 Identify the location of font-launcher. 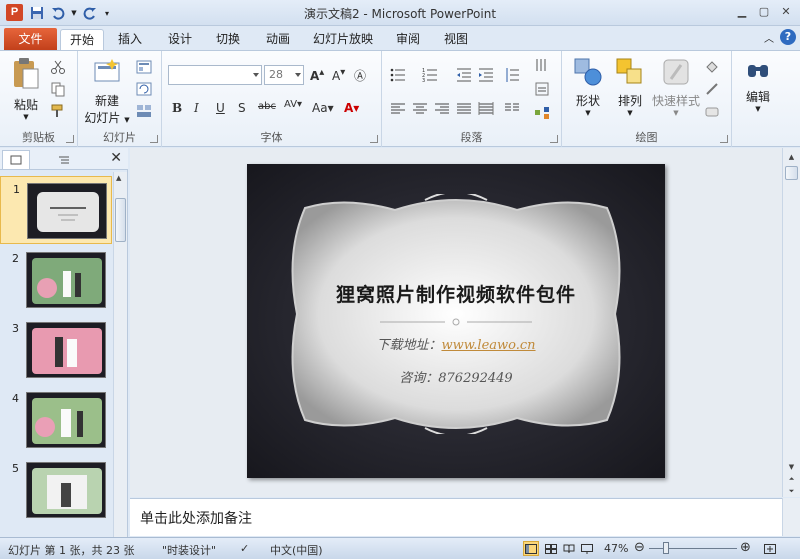
(374, 139).